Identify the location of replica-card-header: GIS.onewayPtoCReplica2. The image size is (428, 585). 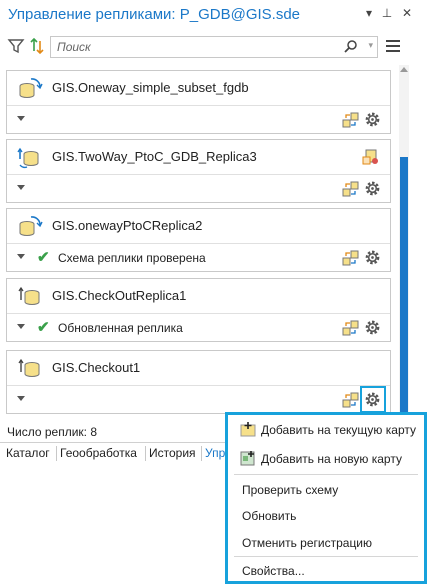
(198, 226).